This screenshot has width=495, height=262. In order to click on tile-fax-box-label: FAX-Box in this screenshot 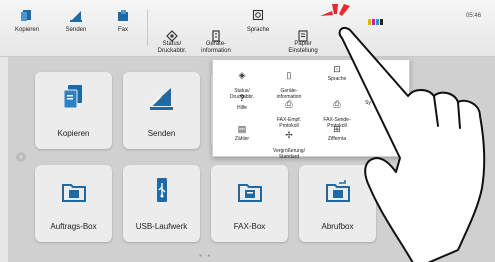, I will do `click(249, 226)`.